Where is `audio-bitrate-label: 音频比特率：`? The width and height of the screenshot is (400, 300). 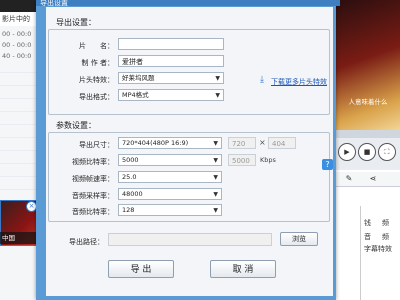
audio-bitrate-label: 音频比特率： is located at coordinates (93, 212).